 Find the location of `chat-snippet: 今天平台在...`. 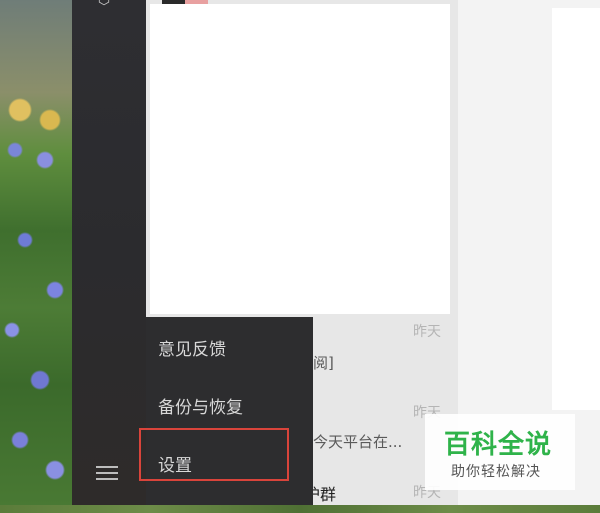

chat-snippet: 今天平台在... is located at coordinates (358, 442).